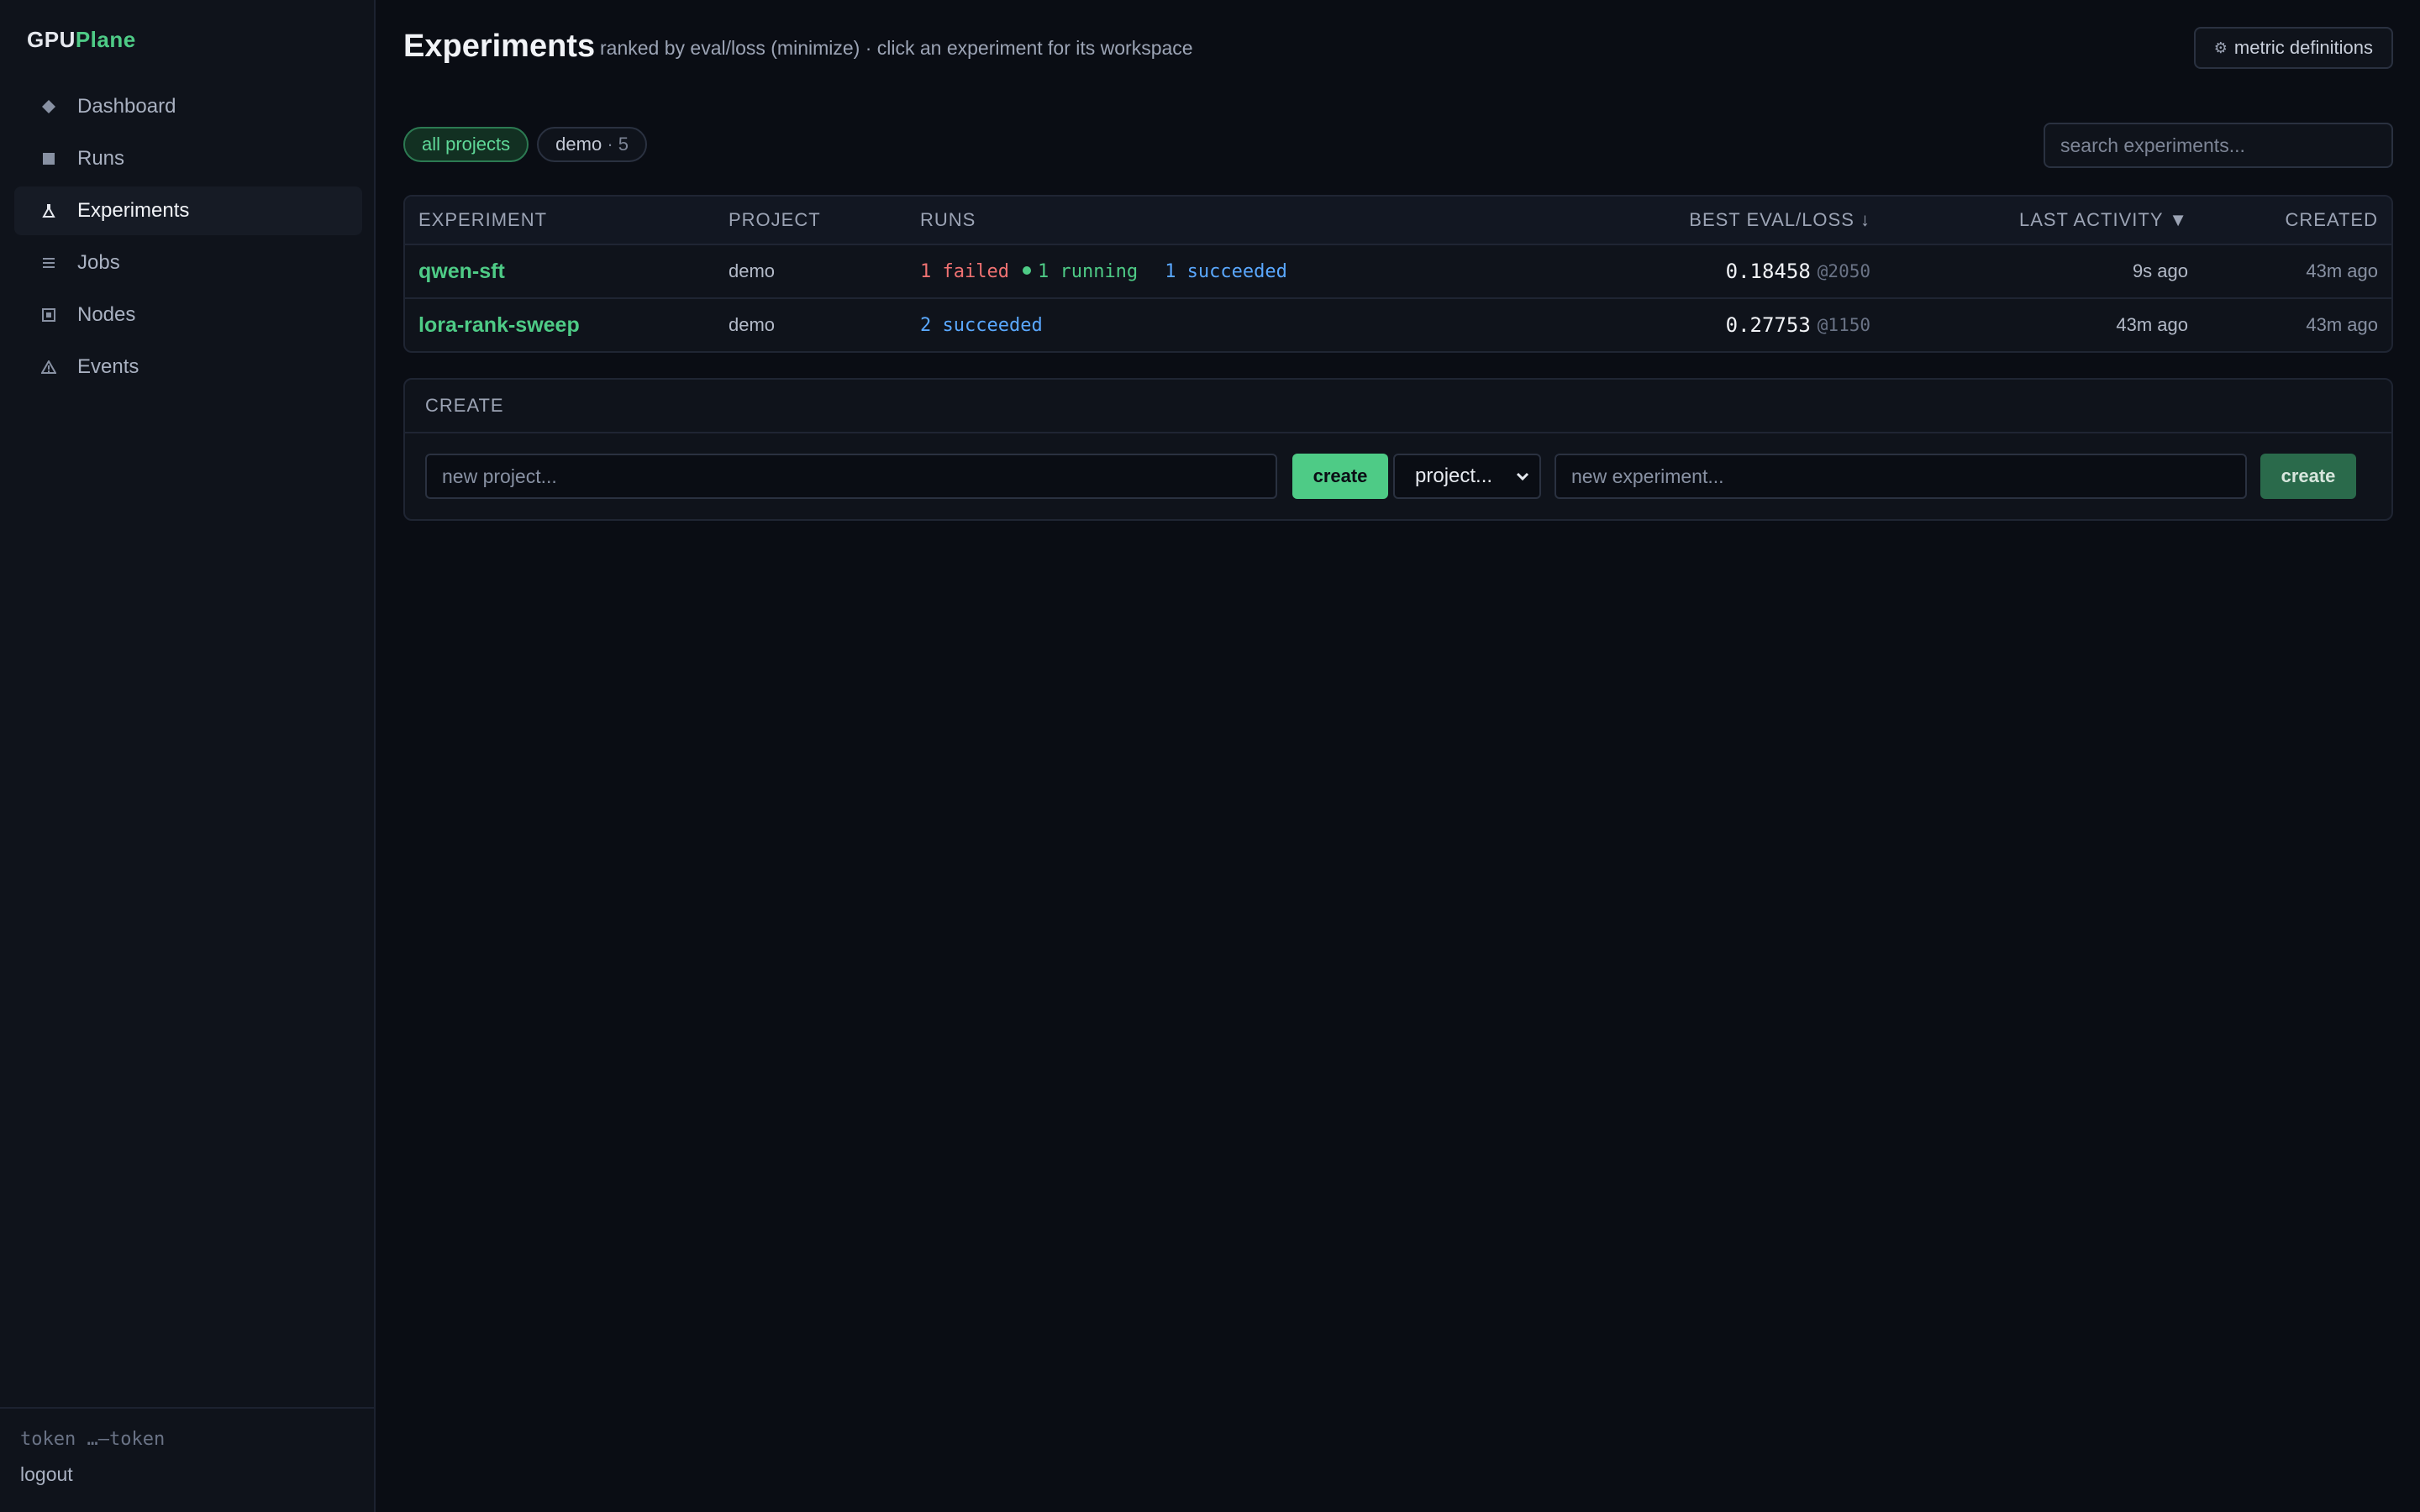  Describe the element at coordinates (133, 210) in the screenshot. I see `sidebar-item-label: Experiments` at that location.